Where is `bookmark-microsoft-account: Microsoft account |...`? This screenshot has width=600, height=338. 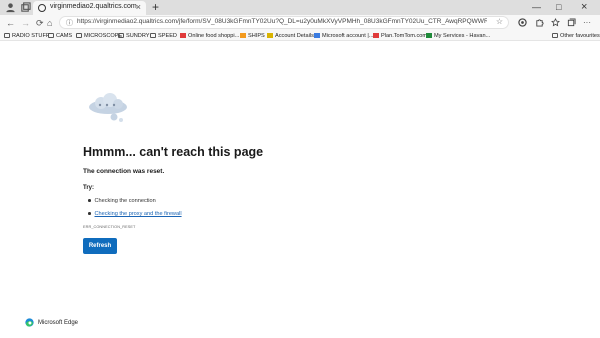
bookmark-microsoft-account: Microsoft account |... is located at coordinates (344, 36).